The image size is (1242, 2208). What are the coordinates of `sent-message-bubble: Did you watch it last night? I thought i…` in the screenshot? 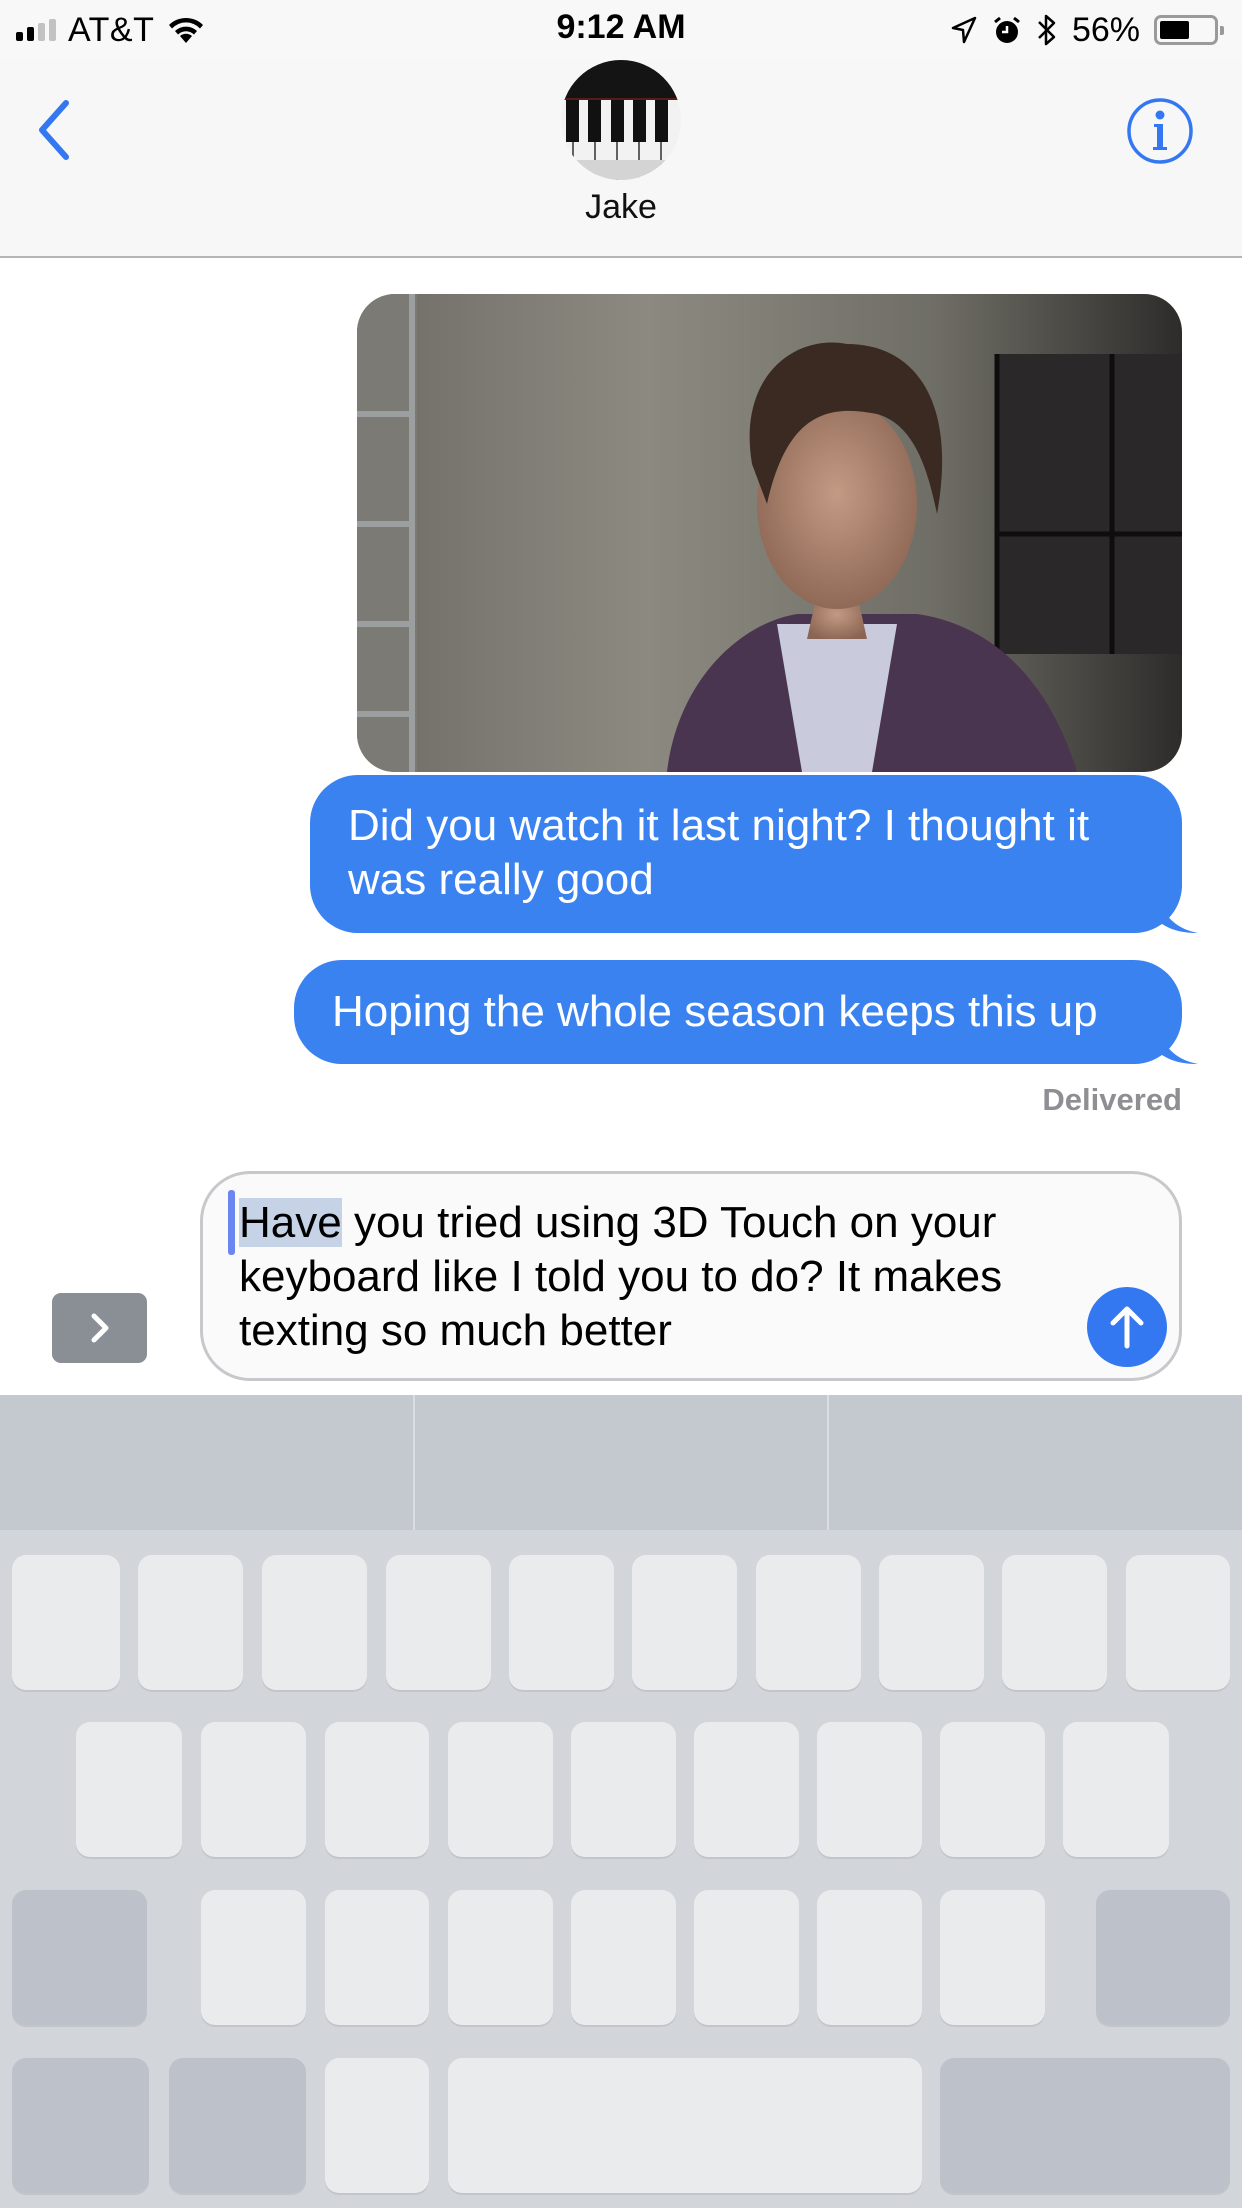 It's located at (754, 854).